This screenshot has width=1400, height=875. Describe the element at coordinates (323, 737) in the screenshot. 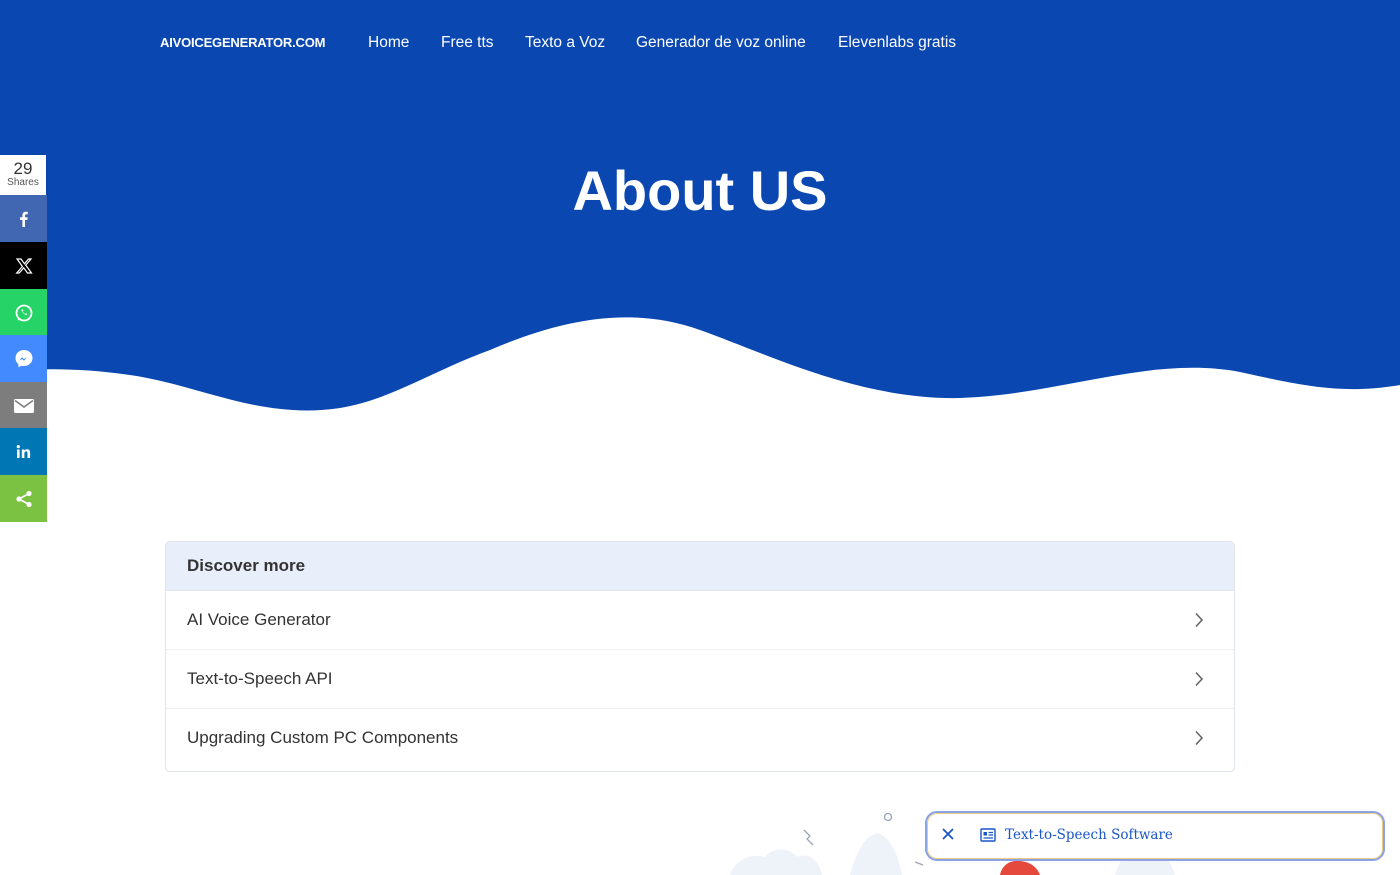

I see `discover-item-label: Upgrading Custom PC Components` at that location.